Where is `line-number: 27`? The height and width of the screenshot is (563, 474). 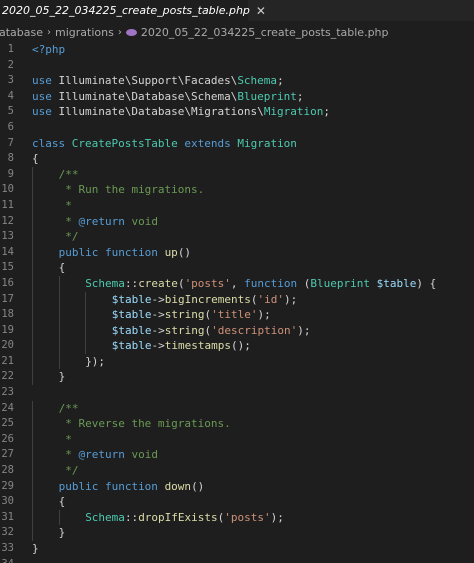 line-number: 27 is located at coordinates (7, 454).